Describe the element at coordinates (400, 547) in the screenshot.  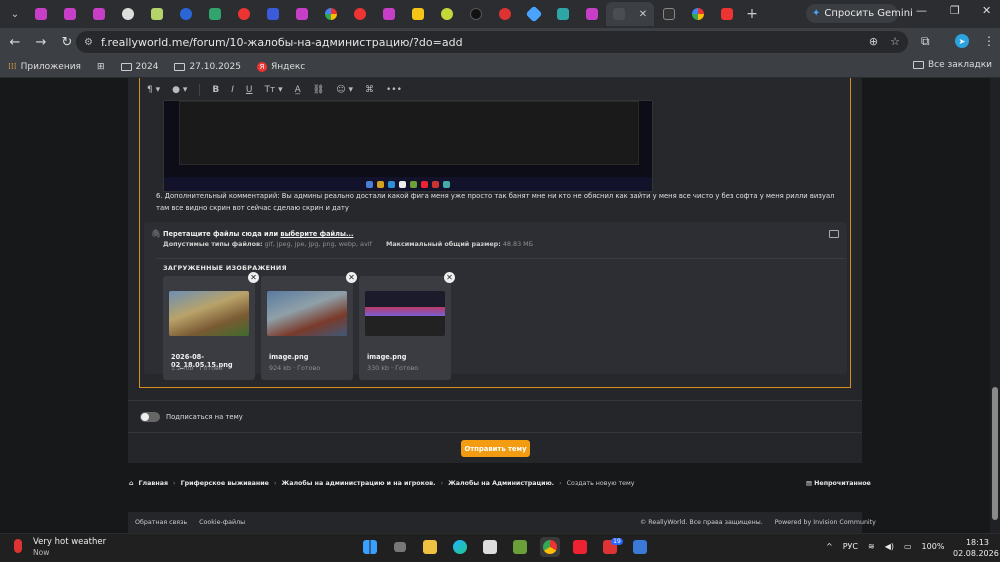
I see `task-view-icon` at that location.